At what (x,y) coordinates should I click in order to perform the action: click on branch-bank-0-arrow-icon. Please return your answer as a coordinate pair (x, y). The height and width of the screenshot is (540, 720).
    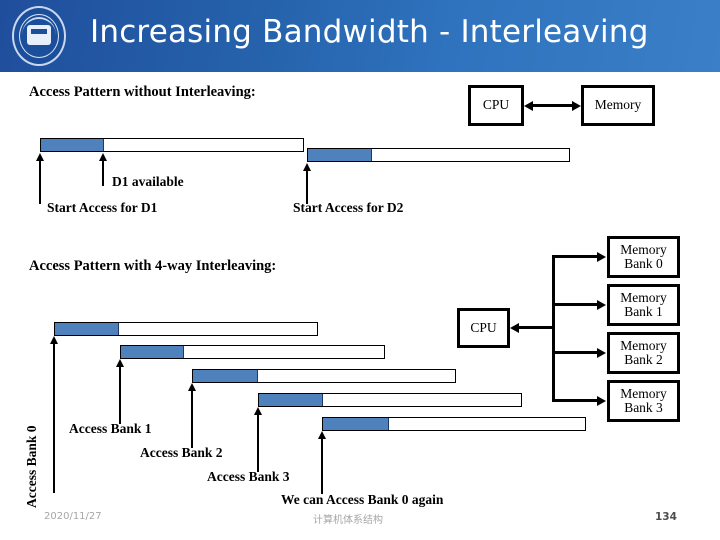
    Looking at the image, I should click on (601, 256).